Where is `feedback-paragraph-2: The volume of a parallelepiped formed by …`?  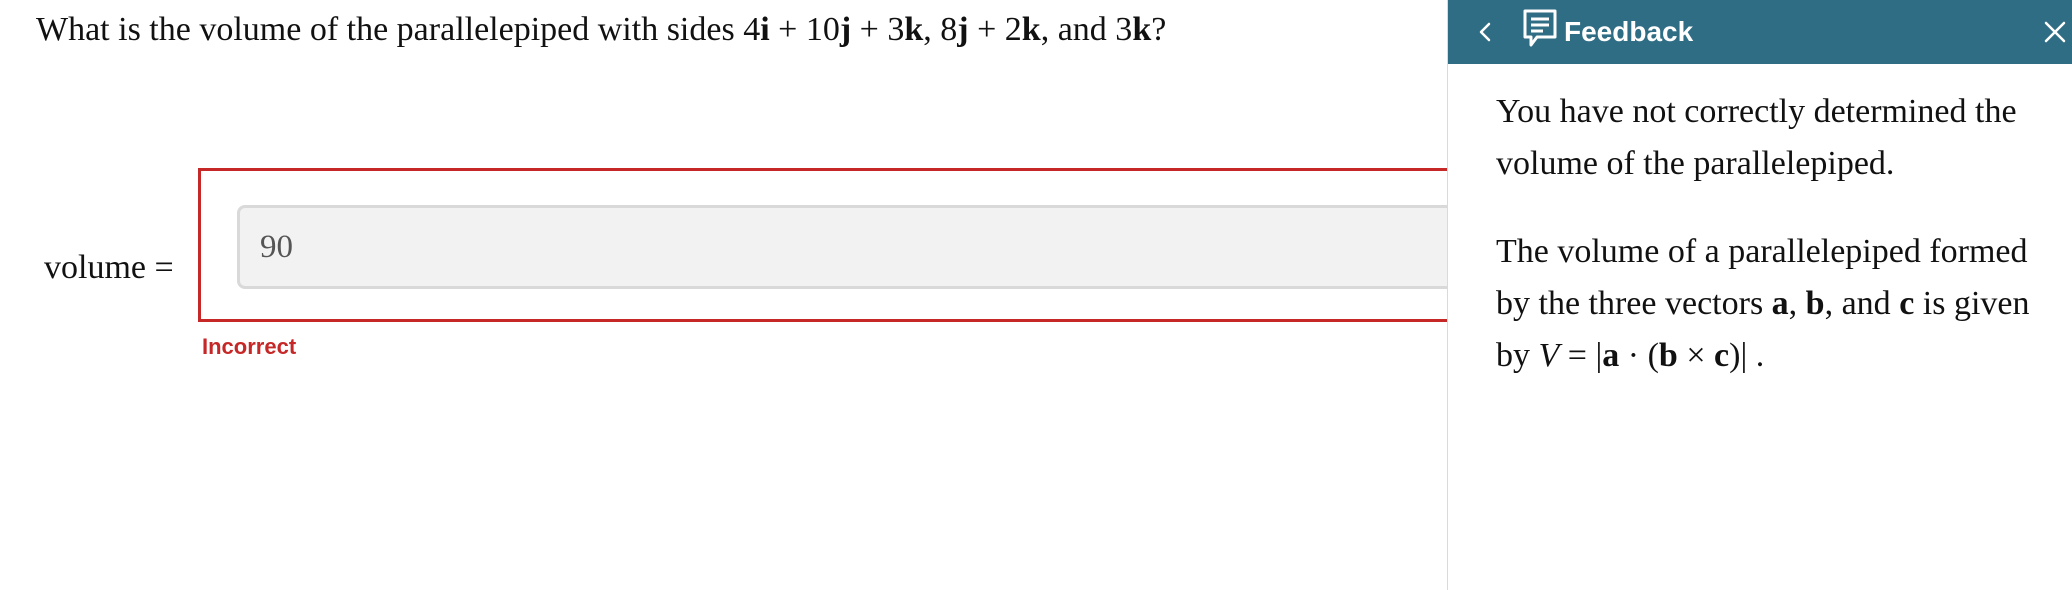
feedback-paragraph-2: The volume of a parallelepiped formed by … is located at coordinates (1784, 304).